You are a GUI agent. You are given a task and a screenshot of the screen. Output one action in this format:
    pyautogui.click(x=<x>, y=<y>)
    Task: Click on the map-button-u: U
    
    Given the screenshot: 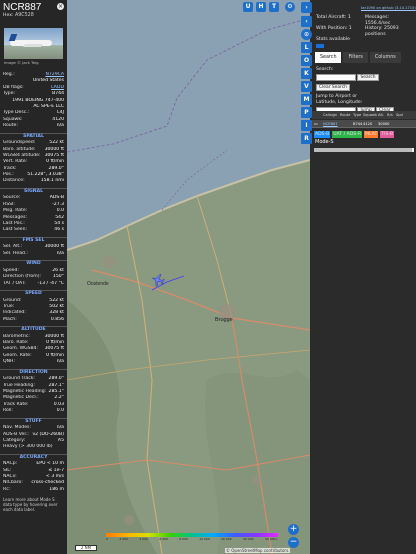 What is the action you would take?
    pyautogui.click(x=248, y=7)
    